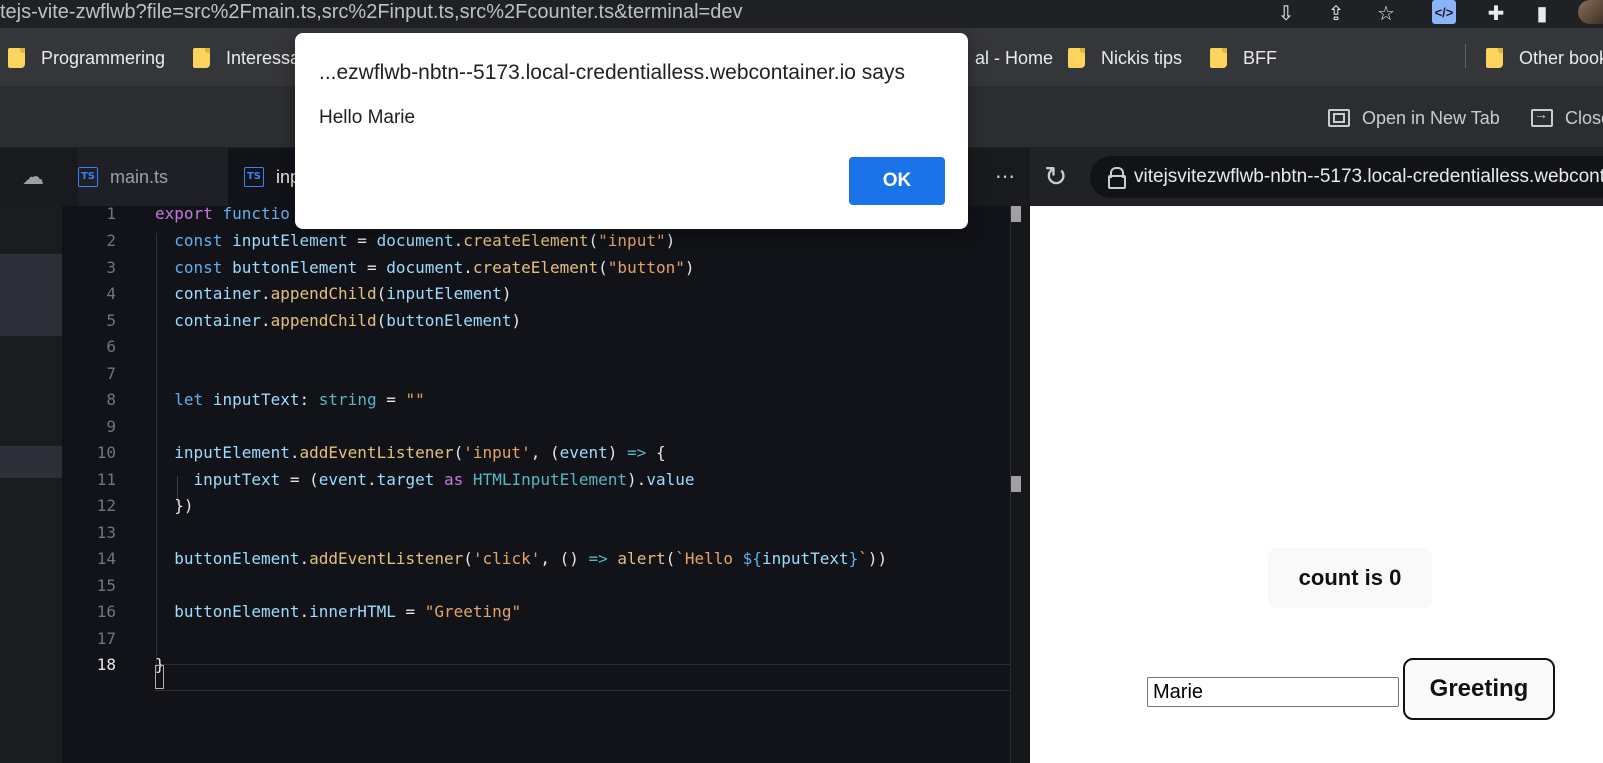  What do you see at coordinates (1336, 13) in the screenshot?
I see `share-icon: ⇪` at bounding box center [1336, 13].